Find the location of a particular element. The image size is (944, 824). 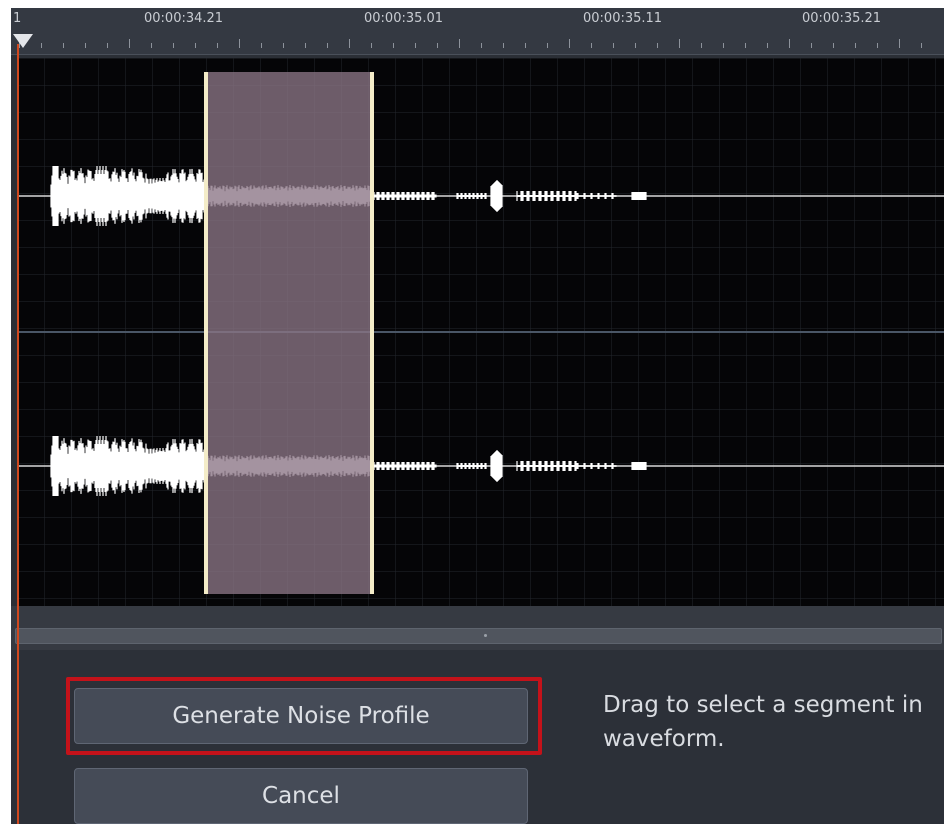

selection-start-handle is located at coordinates (206, 333).